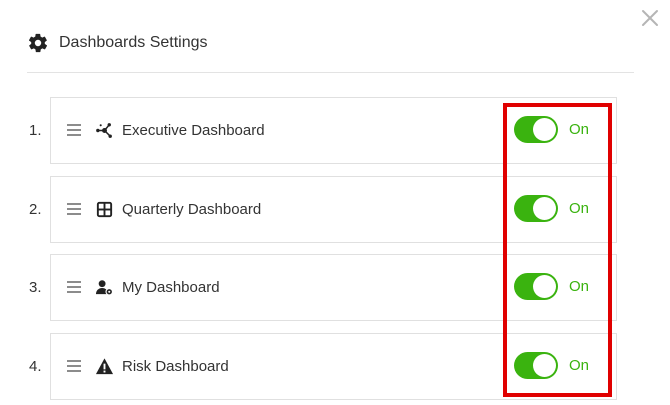 The height and width of the screenshot is (405, 670). Describe the element at coordinates (192, 209) in the screenshot. I see `dashboard-name: Quarterly Dashboard` at that location.